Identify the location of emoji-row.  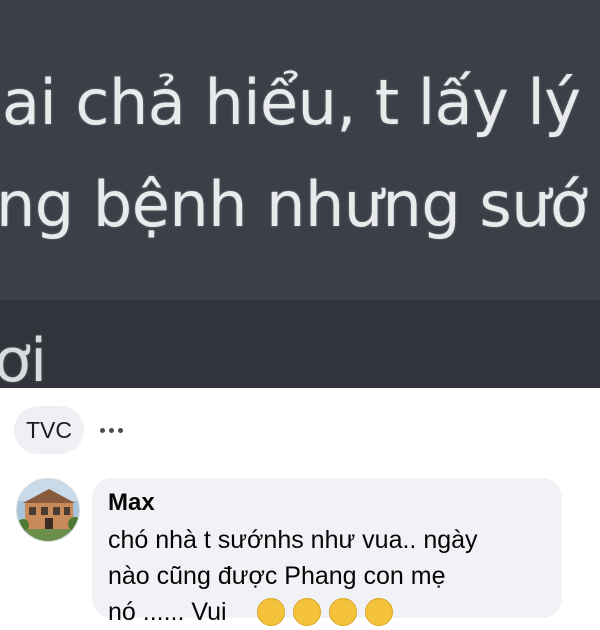
(324, 612).